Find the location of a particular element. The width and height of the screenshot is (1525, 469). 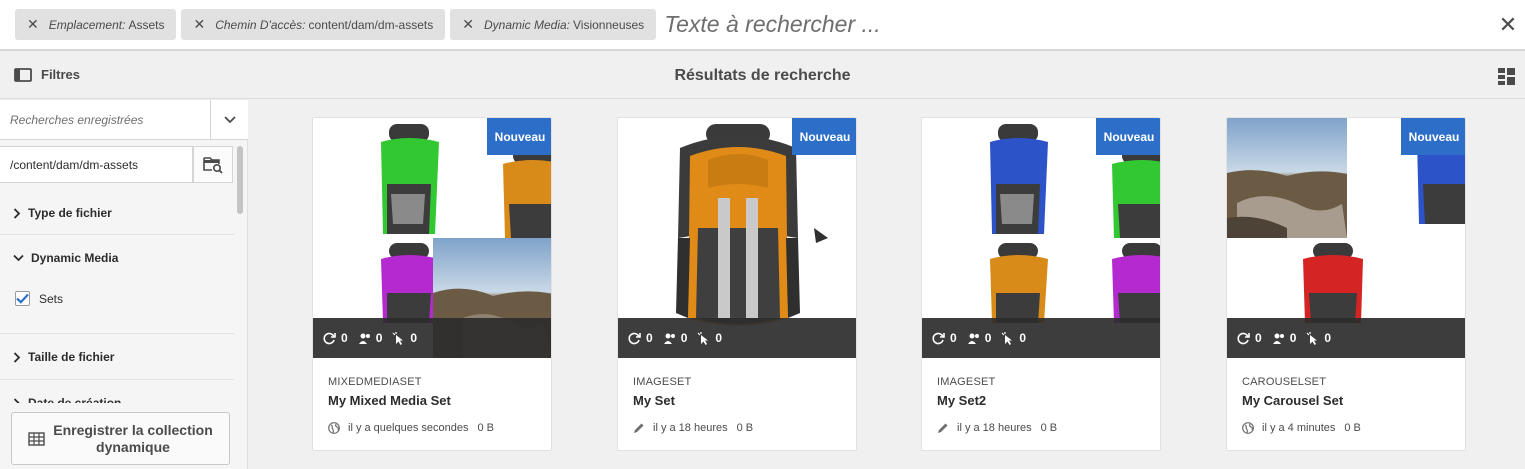

save-collection-label: Enregistrer la collection dynamique is located at coordinates (133, 438).